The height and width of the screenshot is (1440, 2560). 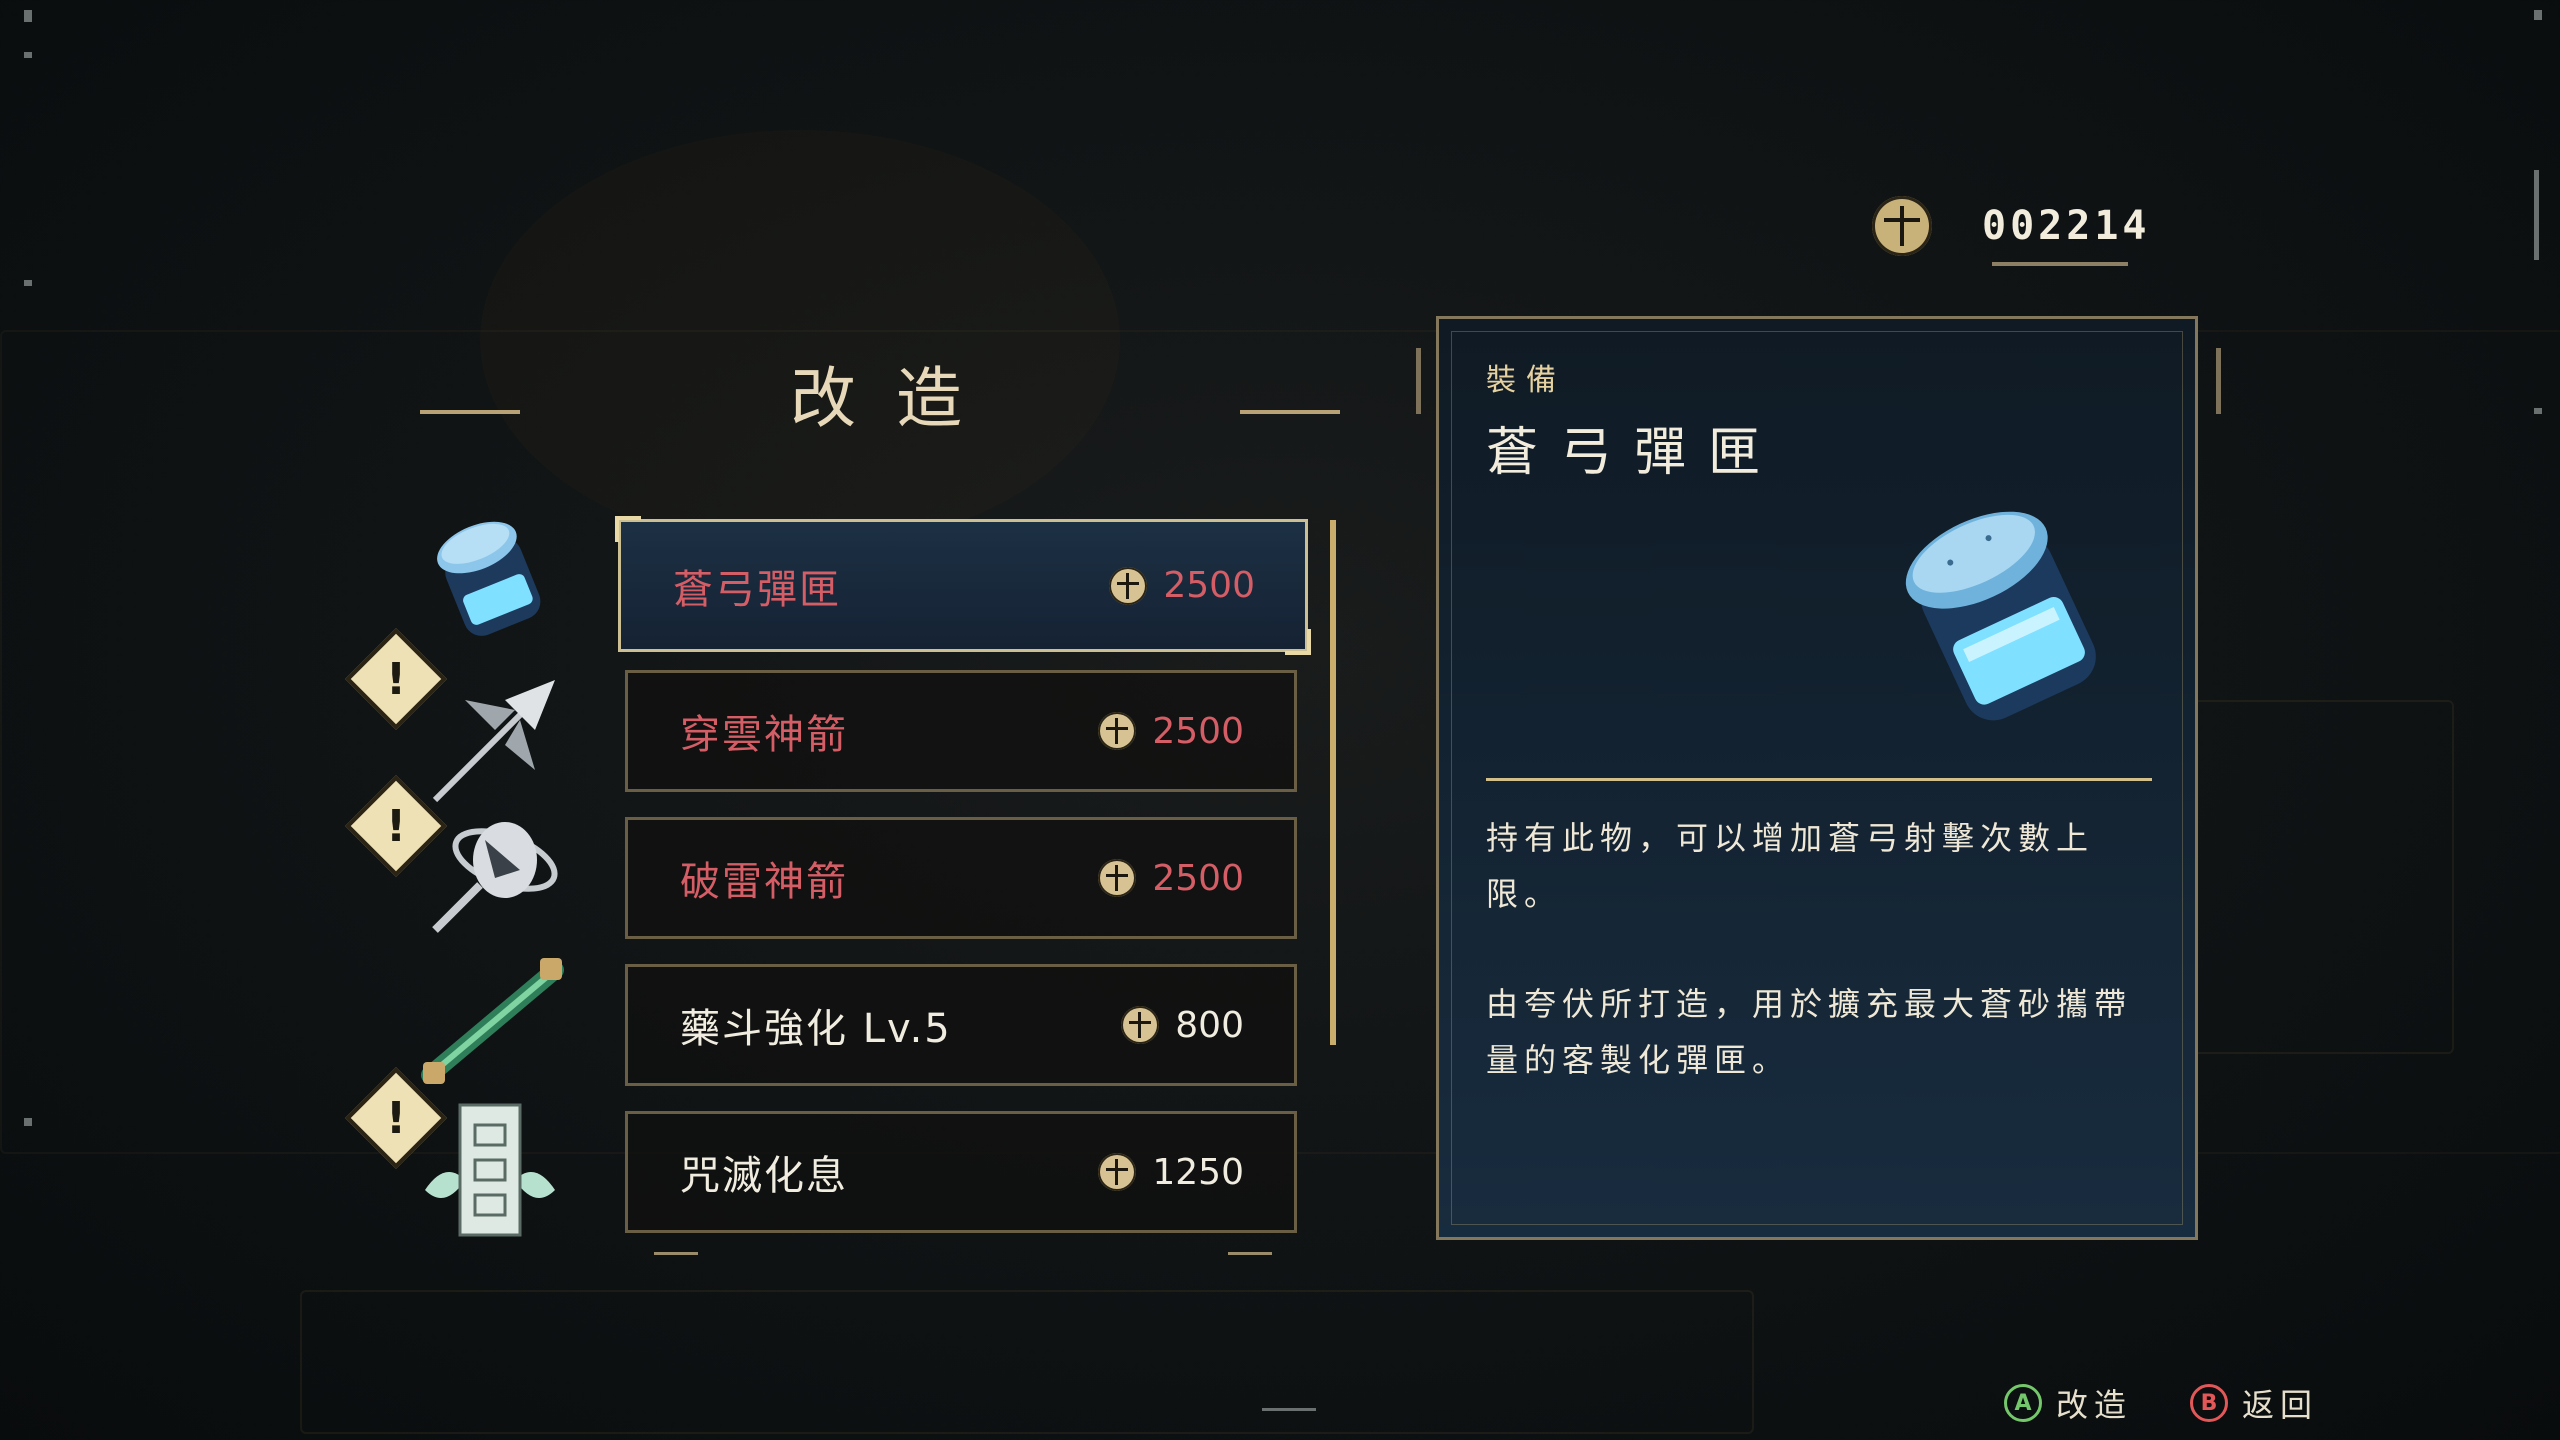 I want to click on hint-label: 返回, so click(x=2280, y=1405).